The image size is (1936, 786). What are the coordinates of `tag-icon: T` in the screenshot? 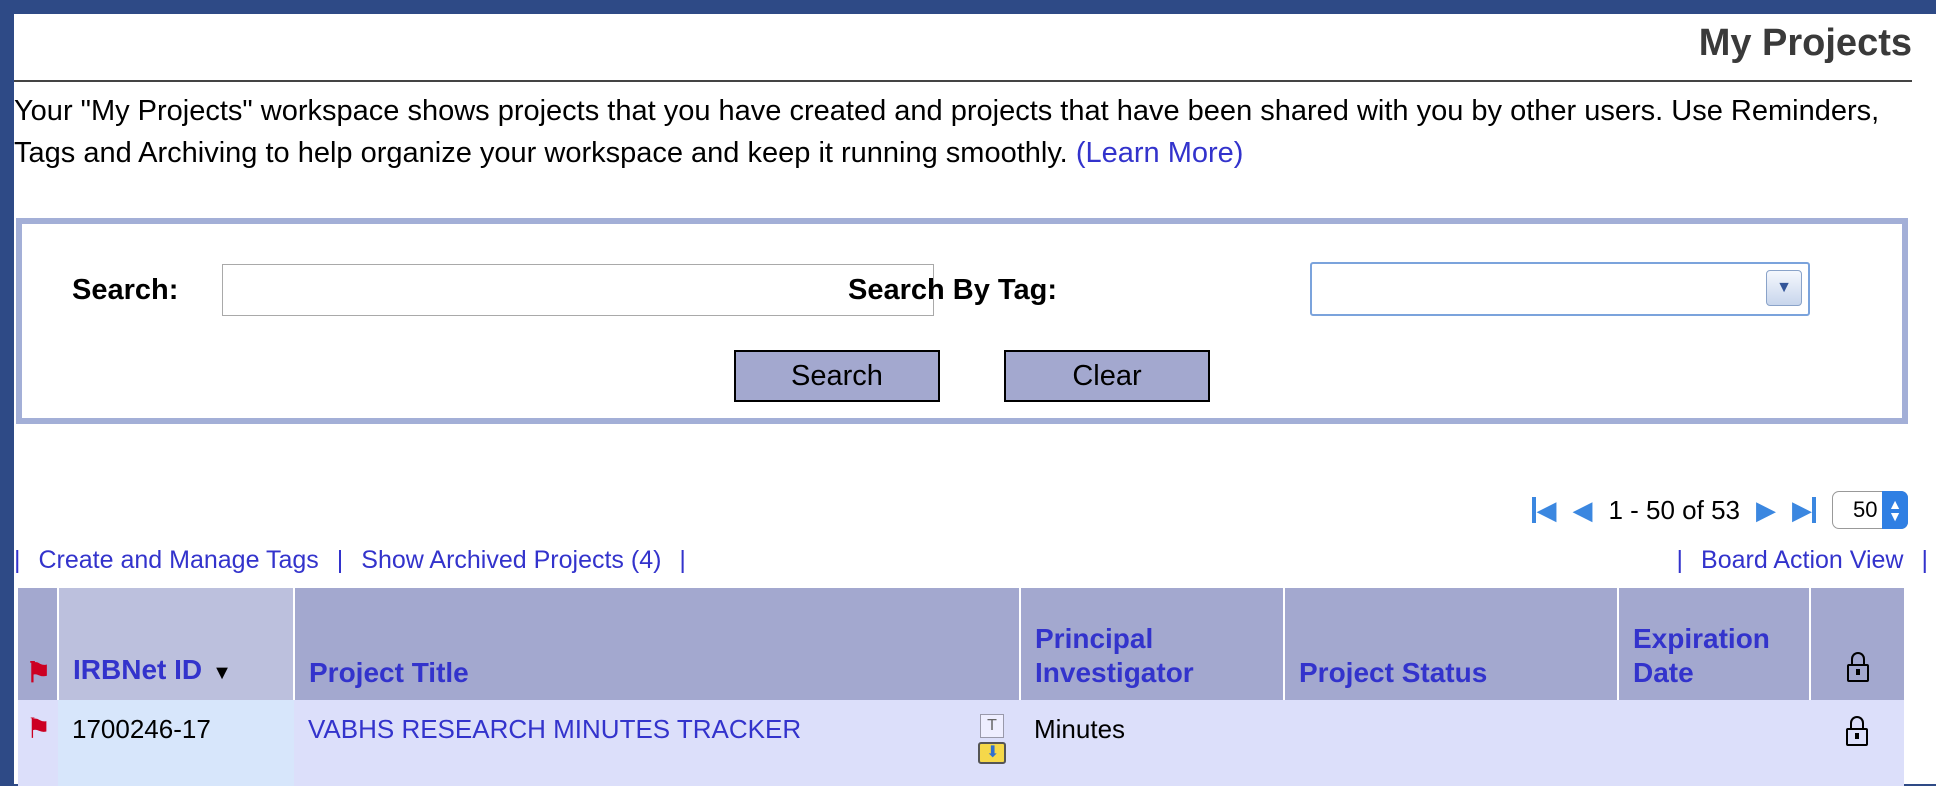 It's located at (992, 726).